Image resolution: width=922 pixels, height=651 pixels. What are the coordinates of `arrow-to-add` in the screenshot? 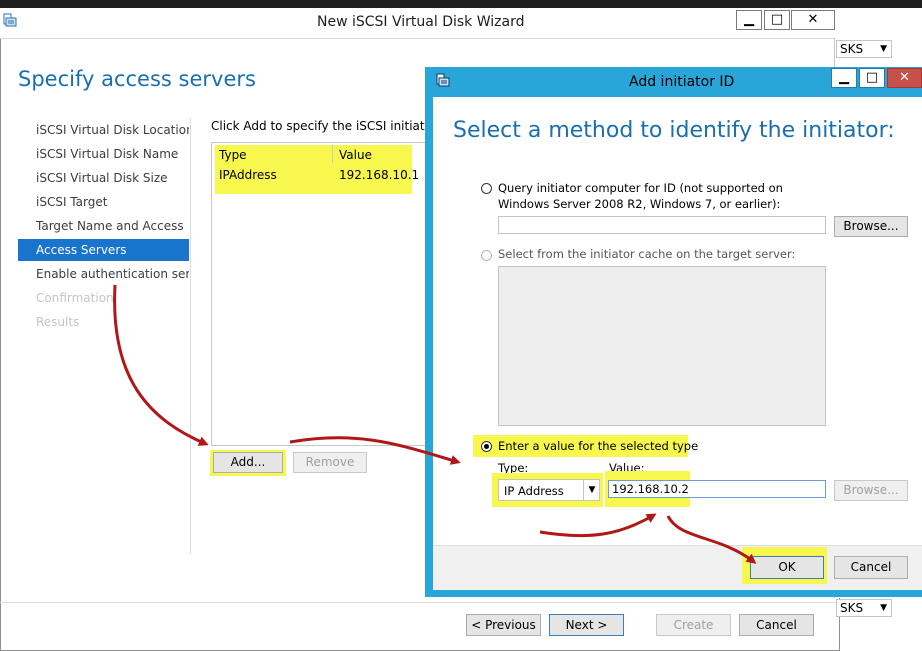 It's located at (161, 365).